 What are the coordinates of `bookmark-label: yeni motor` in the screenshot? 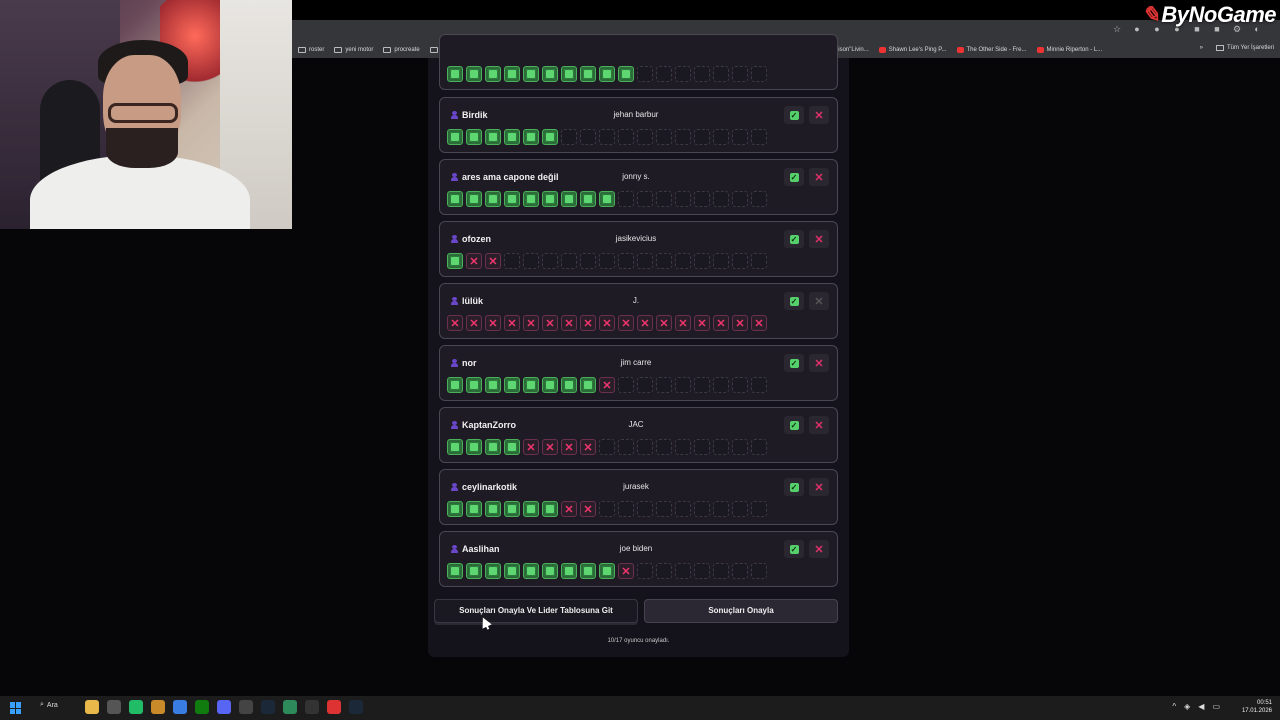 It's located at (359, 50).